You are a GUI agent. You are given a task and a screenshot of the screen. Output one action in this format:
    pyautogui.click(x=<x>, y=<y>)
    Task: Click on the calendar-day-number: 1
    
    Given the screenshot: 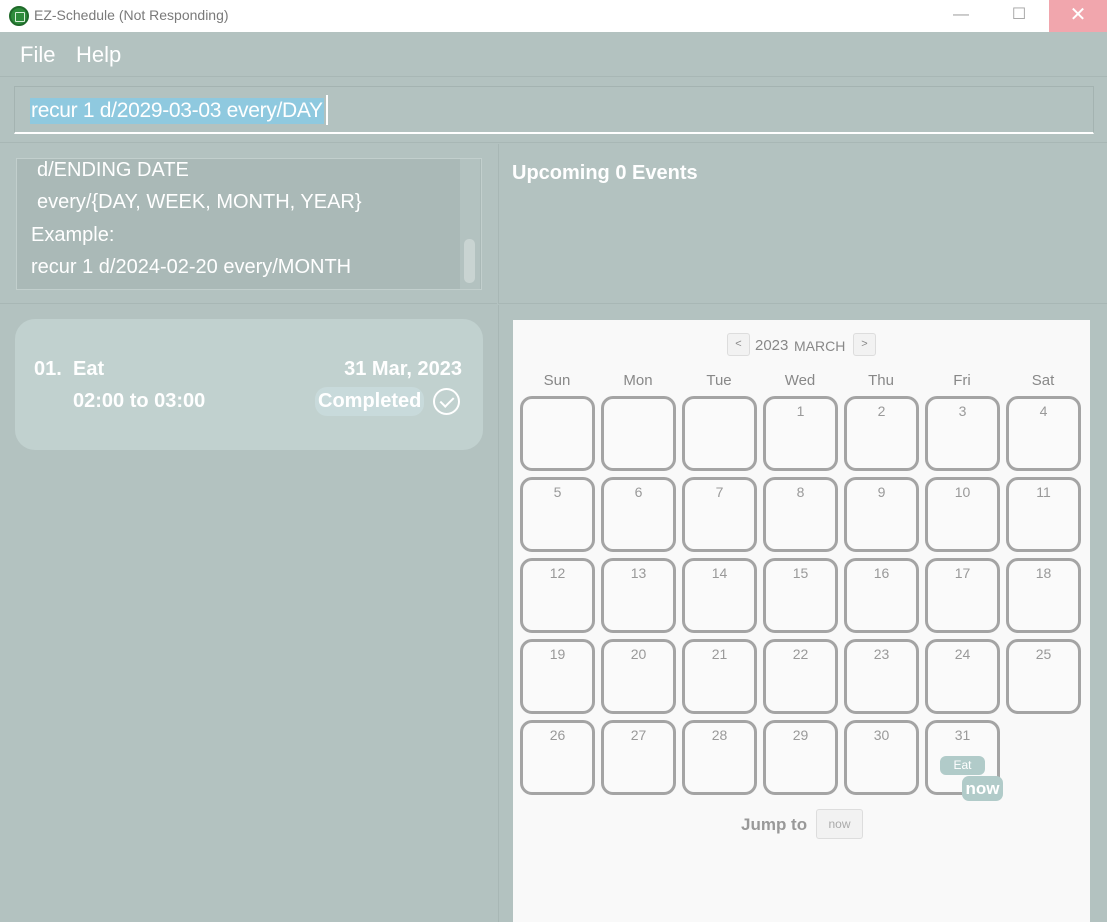 What is the action you would take?
    pyautogui.click(x=800, y=411)
    